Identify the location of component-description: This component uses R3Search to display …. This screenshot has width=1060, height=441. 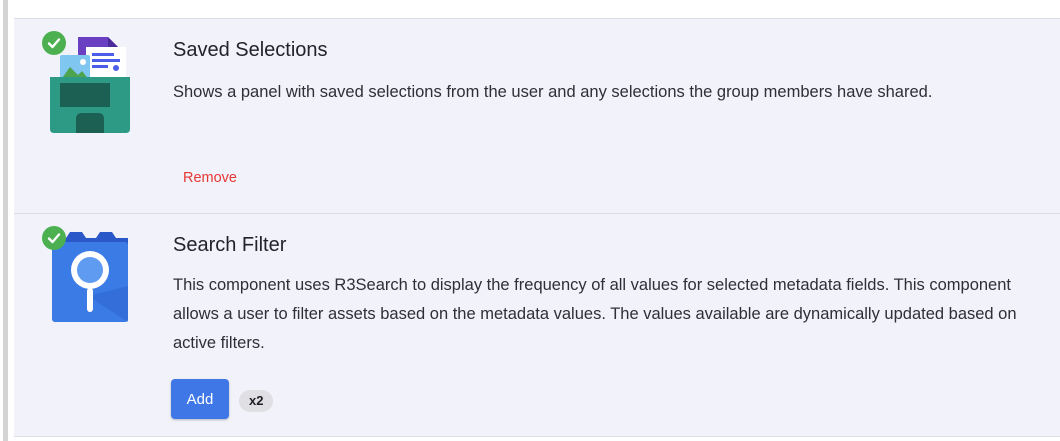
(595, 314).